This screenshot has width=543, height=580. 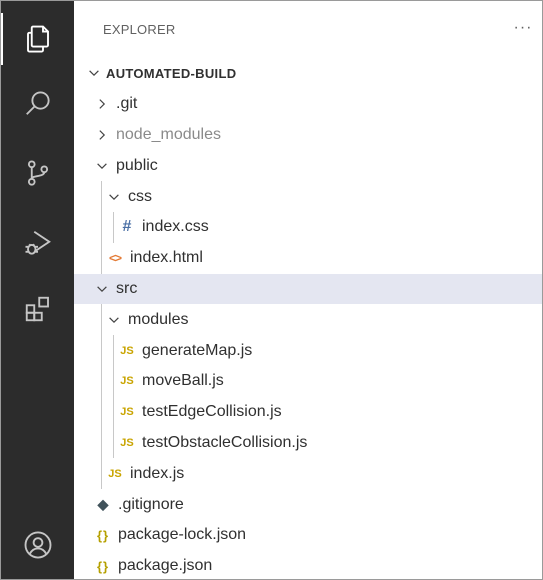 I want to click on tree-item-label: testEdgeCollision.js, so click(x=212, y=412).